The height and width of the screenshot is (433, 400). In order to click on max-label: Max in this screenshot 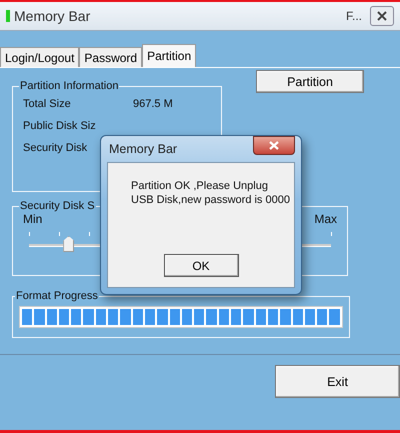, I will do `click(325, 219)`.